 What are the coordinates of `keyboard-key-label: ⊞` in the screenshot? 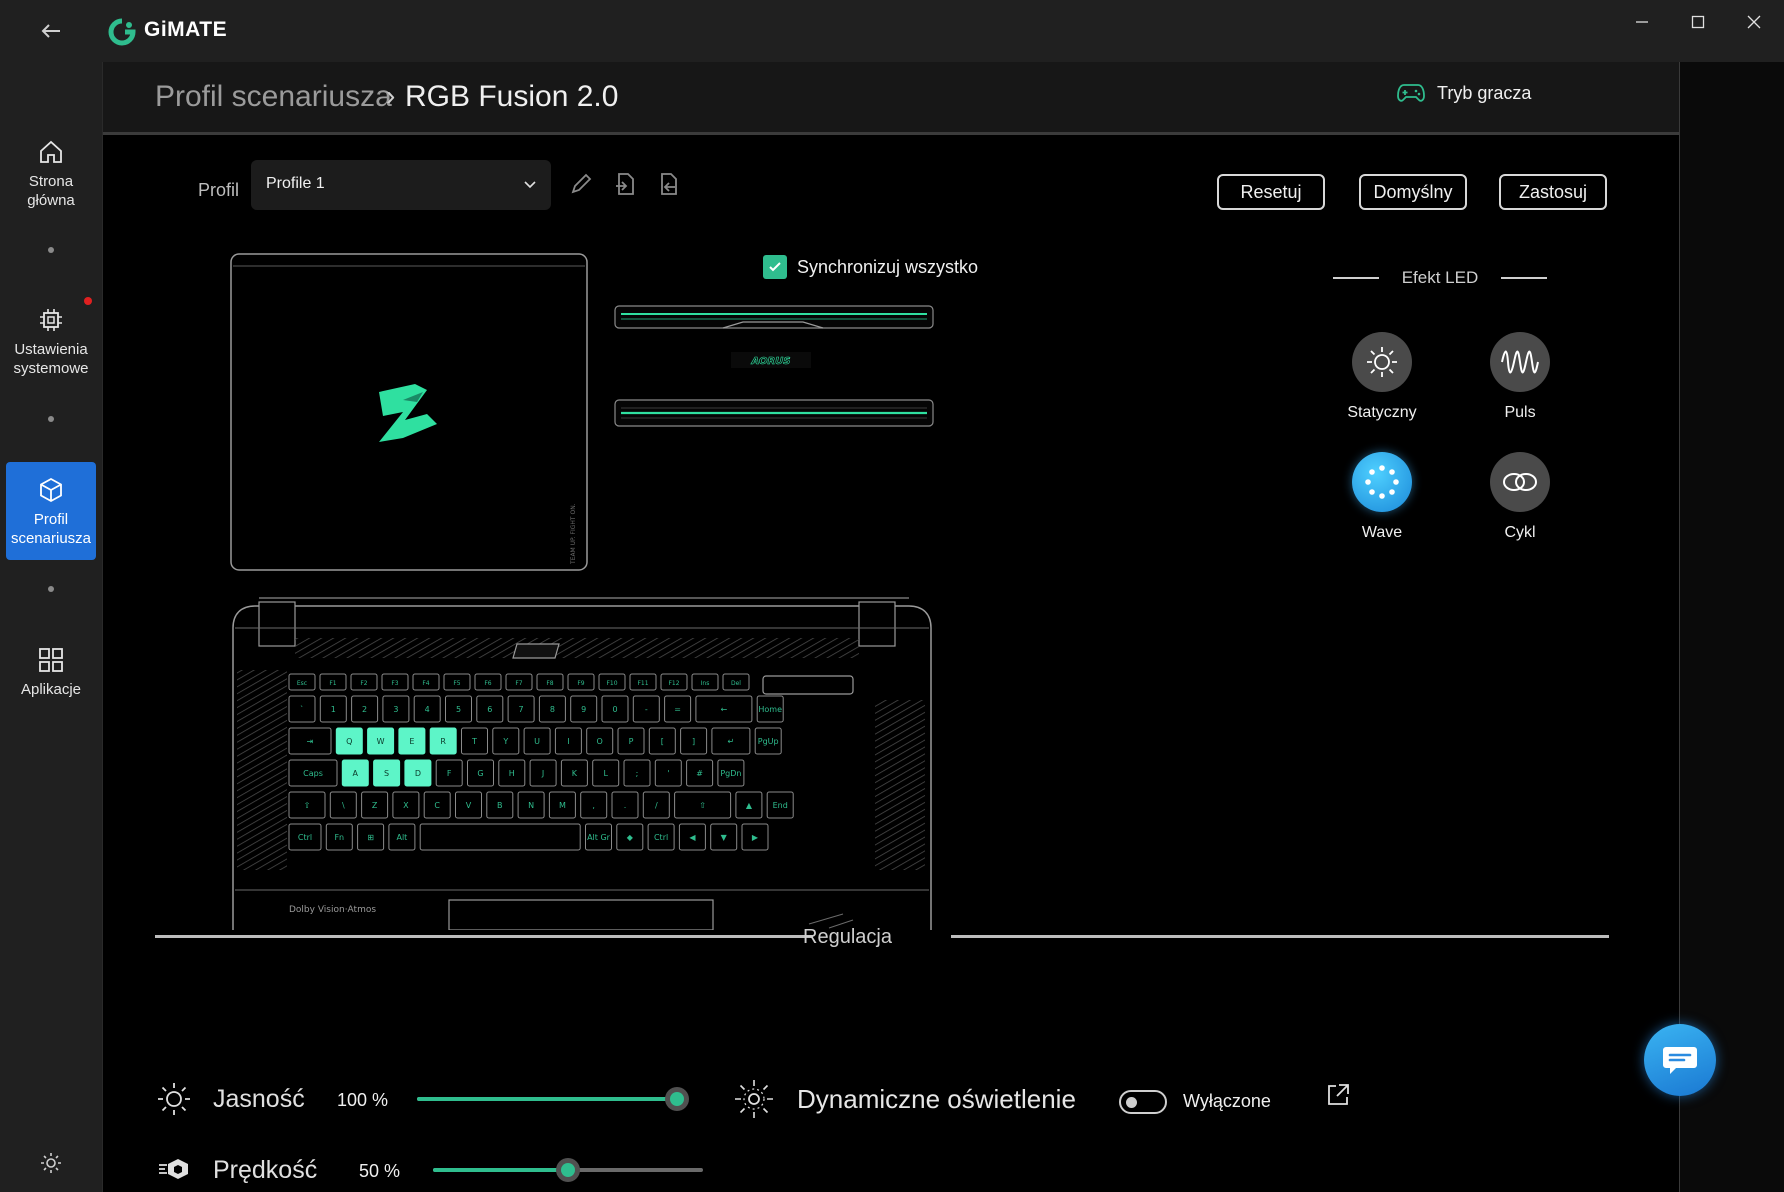 It's located at (370, 837).